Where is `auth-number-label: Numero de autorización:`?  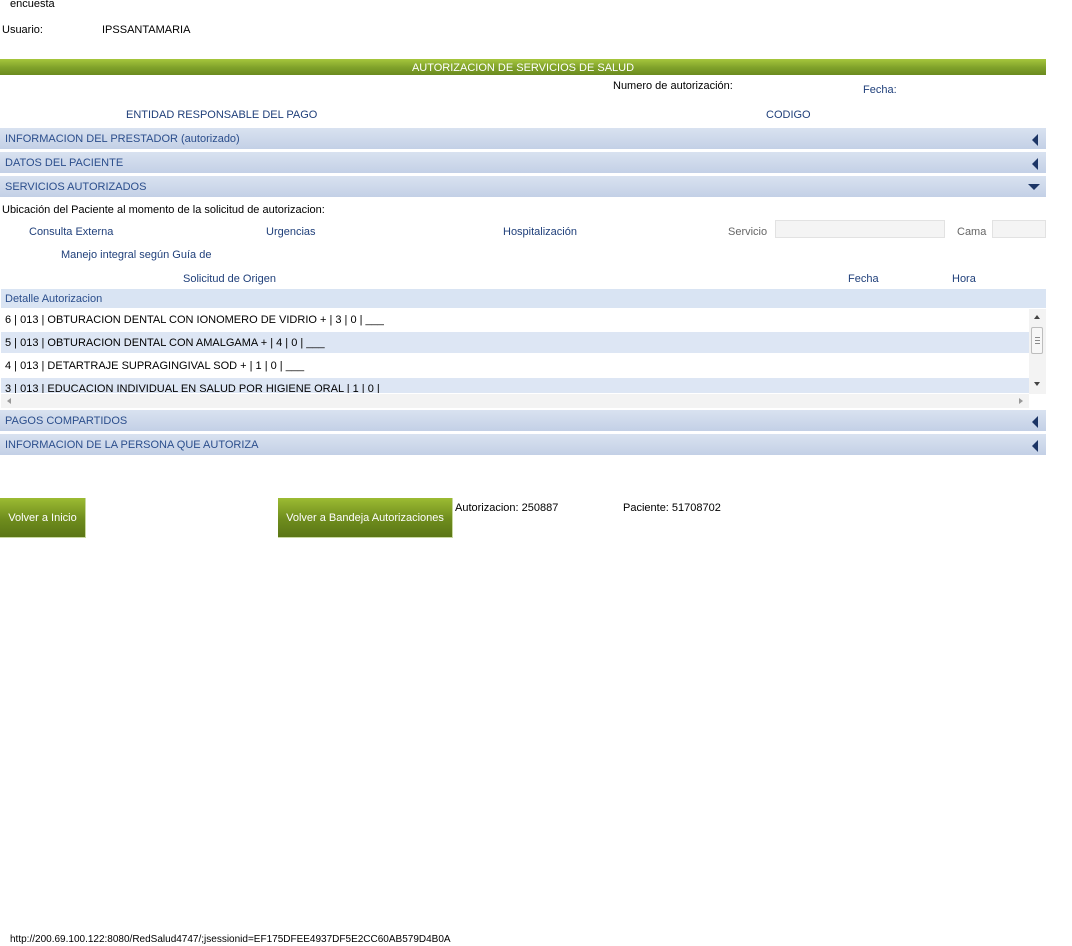
auth-number-label: Numero de autorización: is located at coordinates (673, 86).